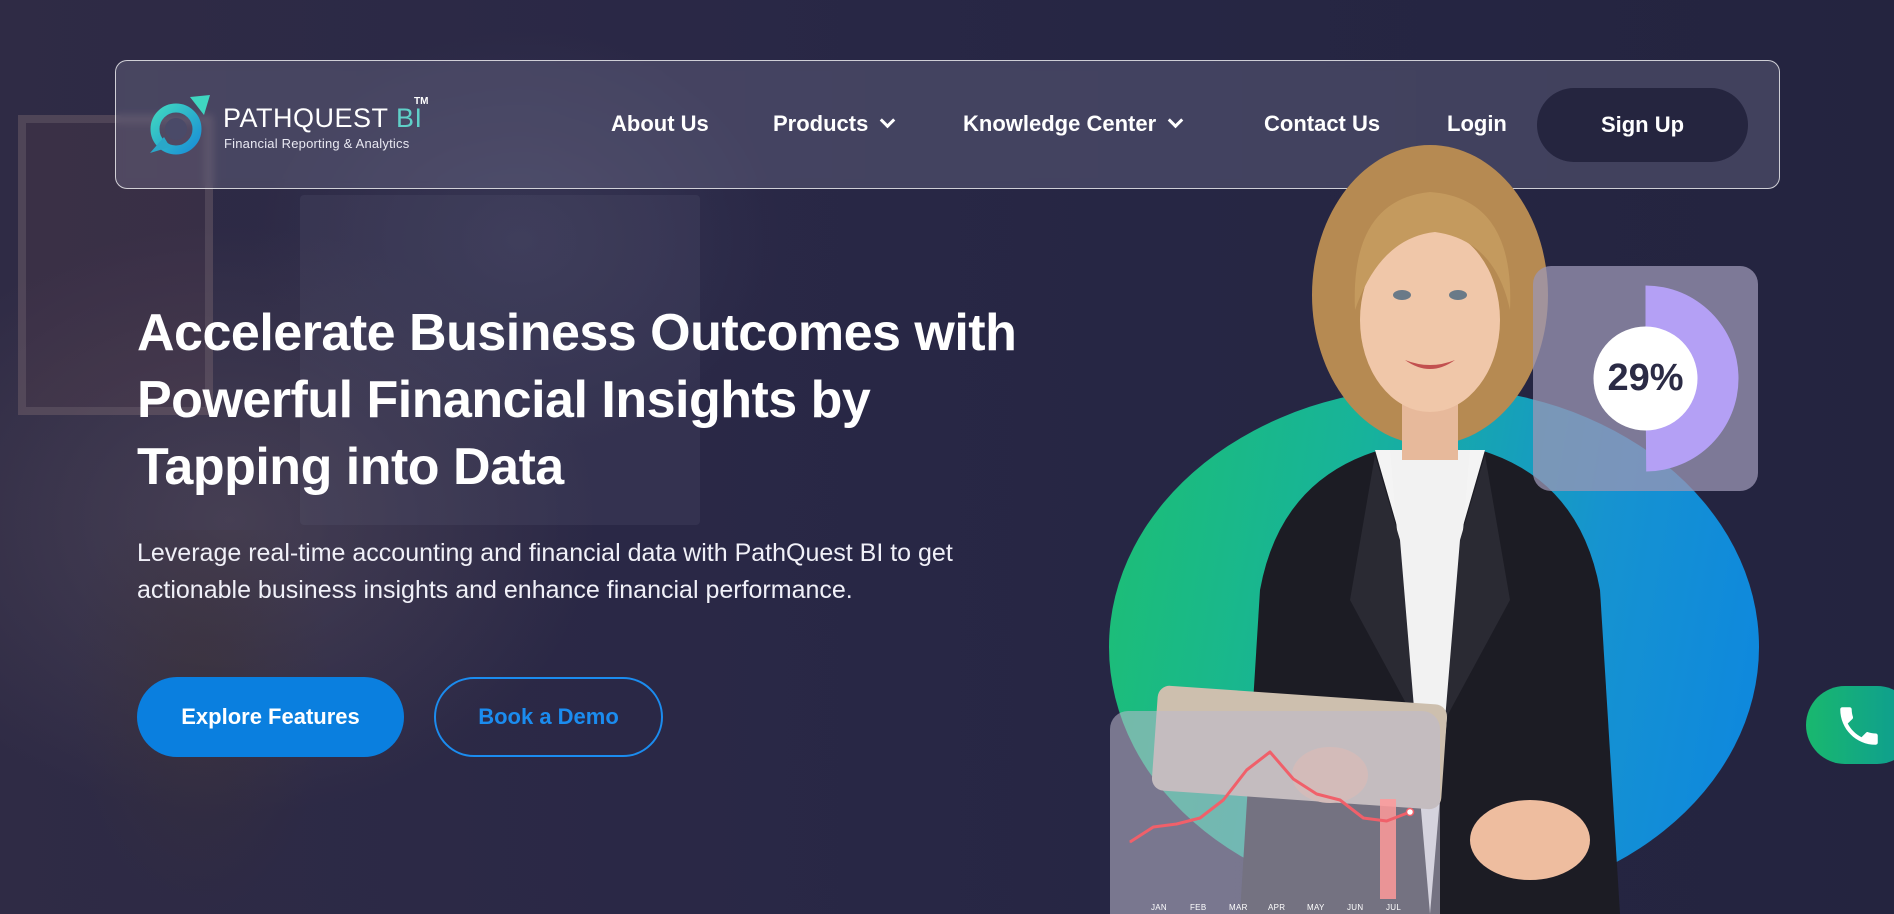  I want to click on x-tick-label: JUL, so click(1394, 907).